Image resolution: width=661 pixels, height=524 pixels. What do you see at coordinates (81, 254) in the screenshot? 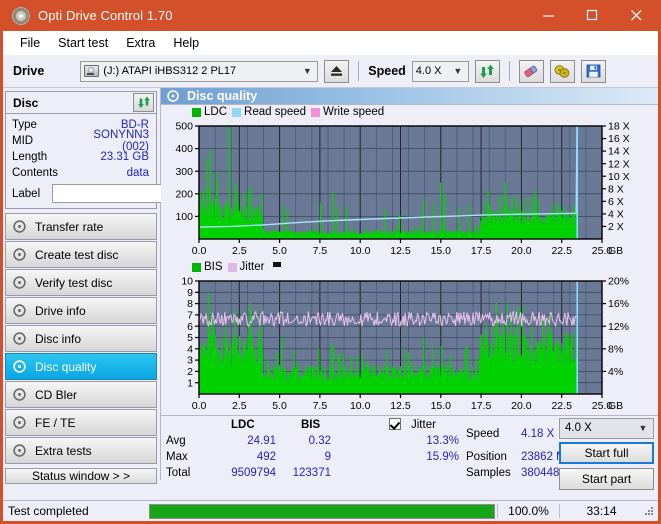
I see `sidebar-item-create-test-disc: Create test disc` at bounding box center [81, 254].